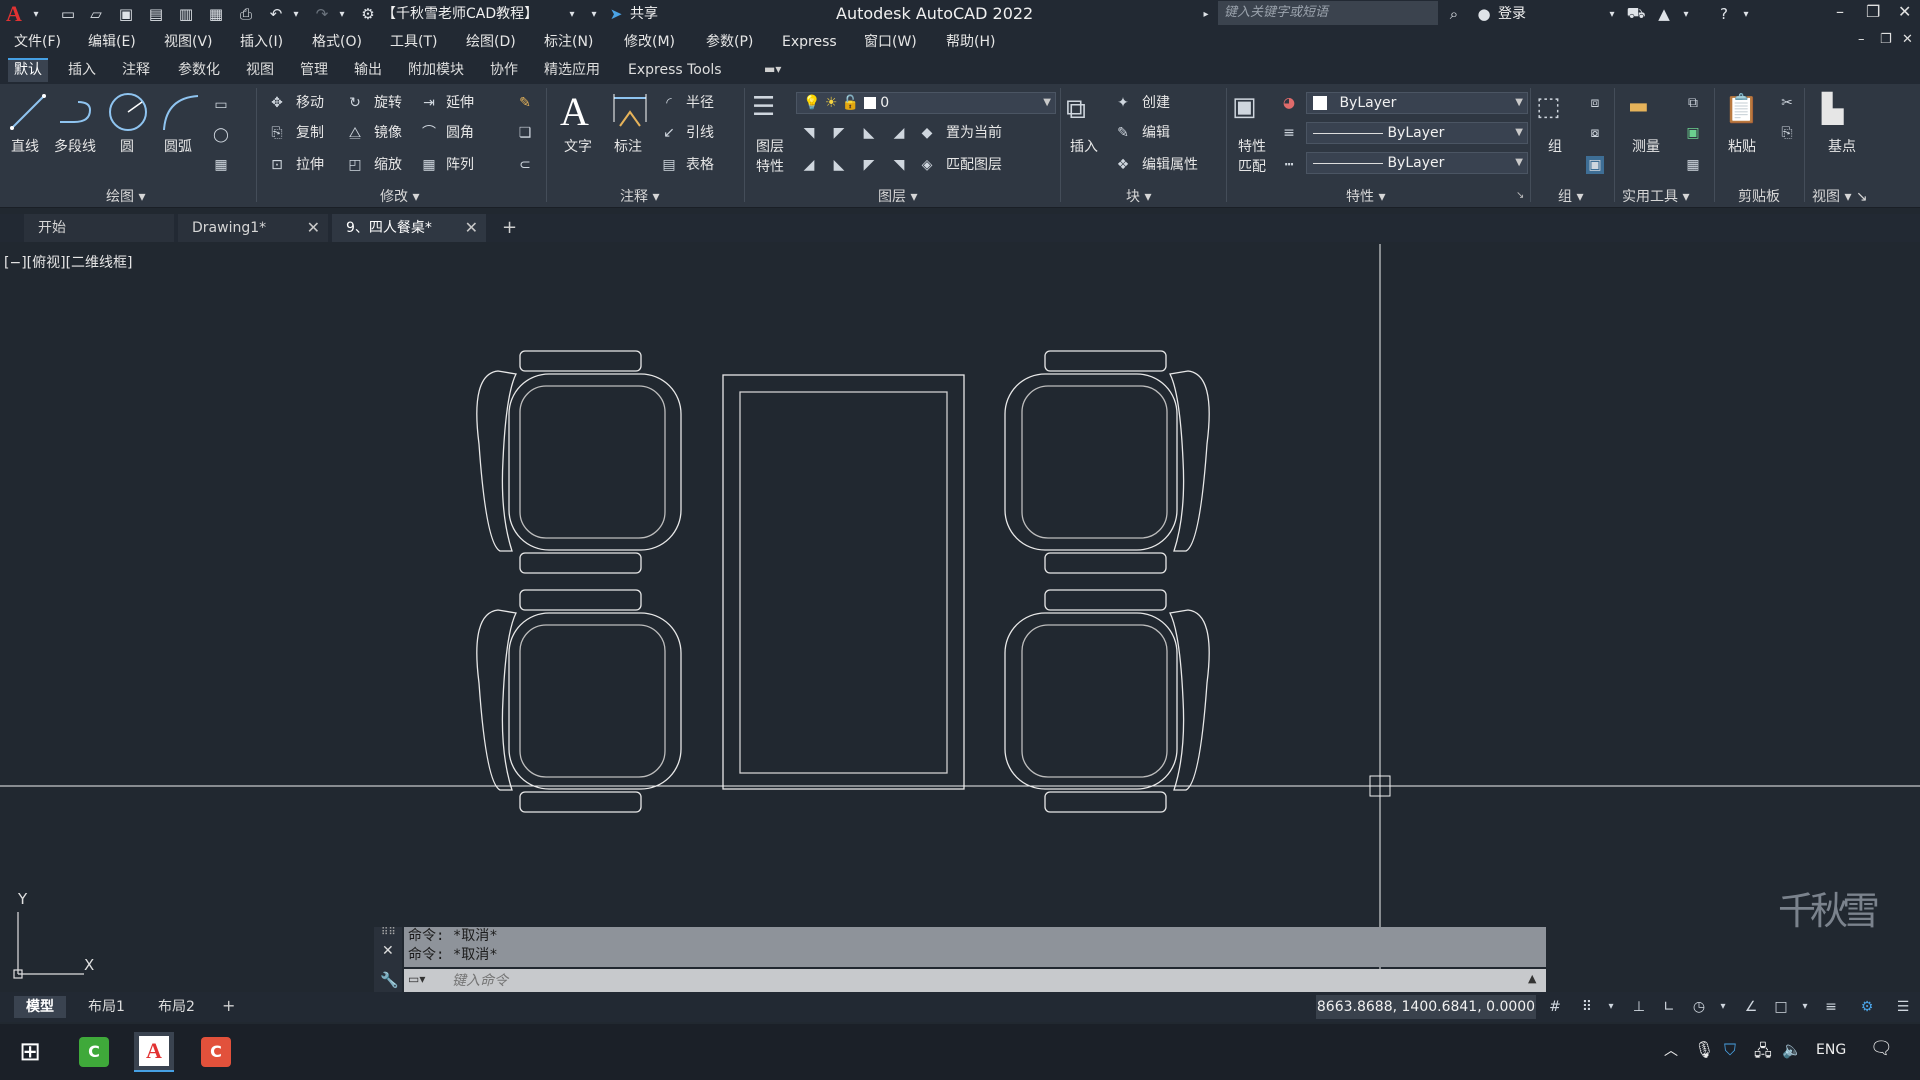 Image resolution: width=1920 pixels, height=1080 pixels. What do you see at coordinates (1084, 147) in the screenshot?
I see `insert-block-label: 插入` at bounding box center [1084, 147].